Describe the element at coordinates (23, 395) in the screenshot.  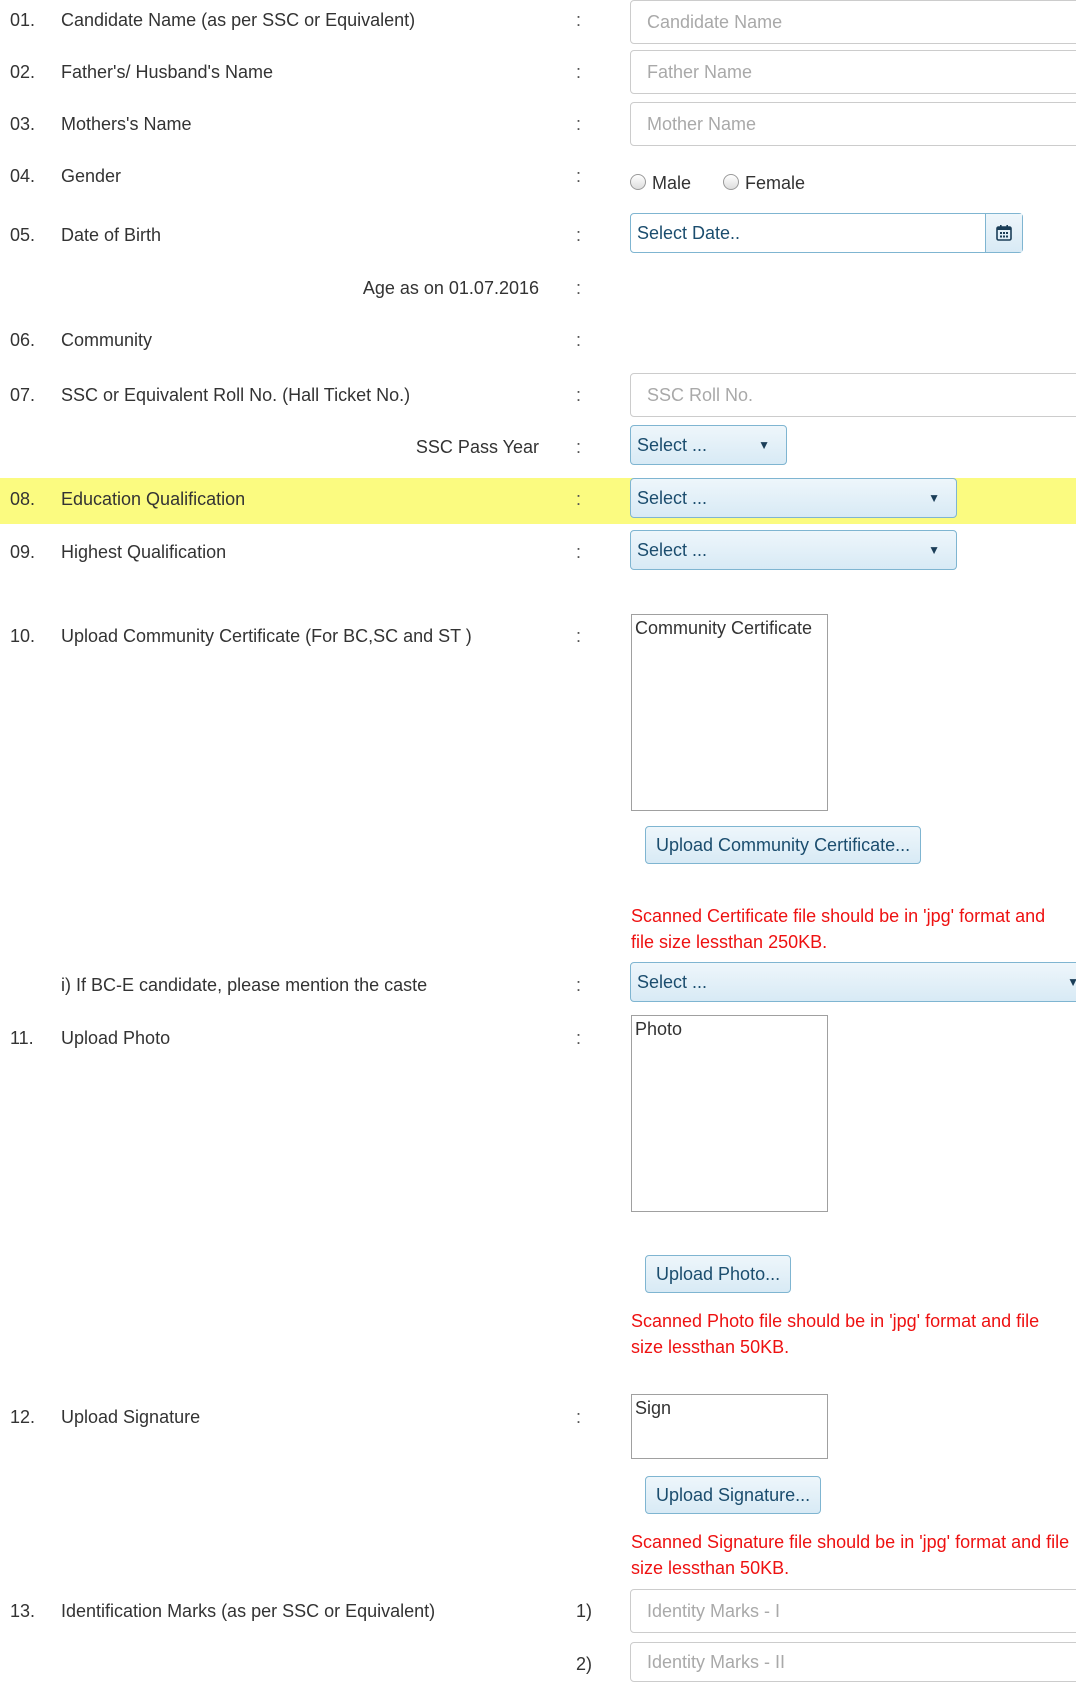
I see `row-number: 07.` at that location.